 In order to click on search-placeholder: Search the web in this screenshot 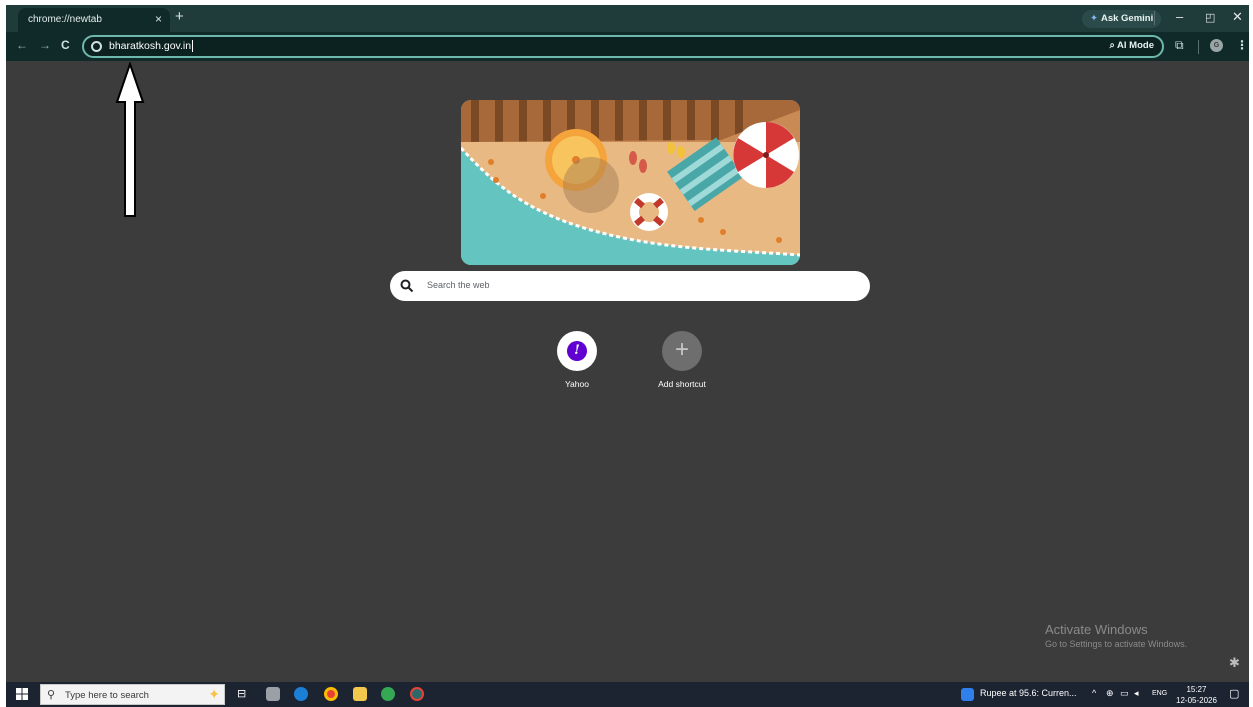, I will do `click(458, 285)`.